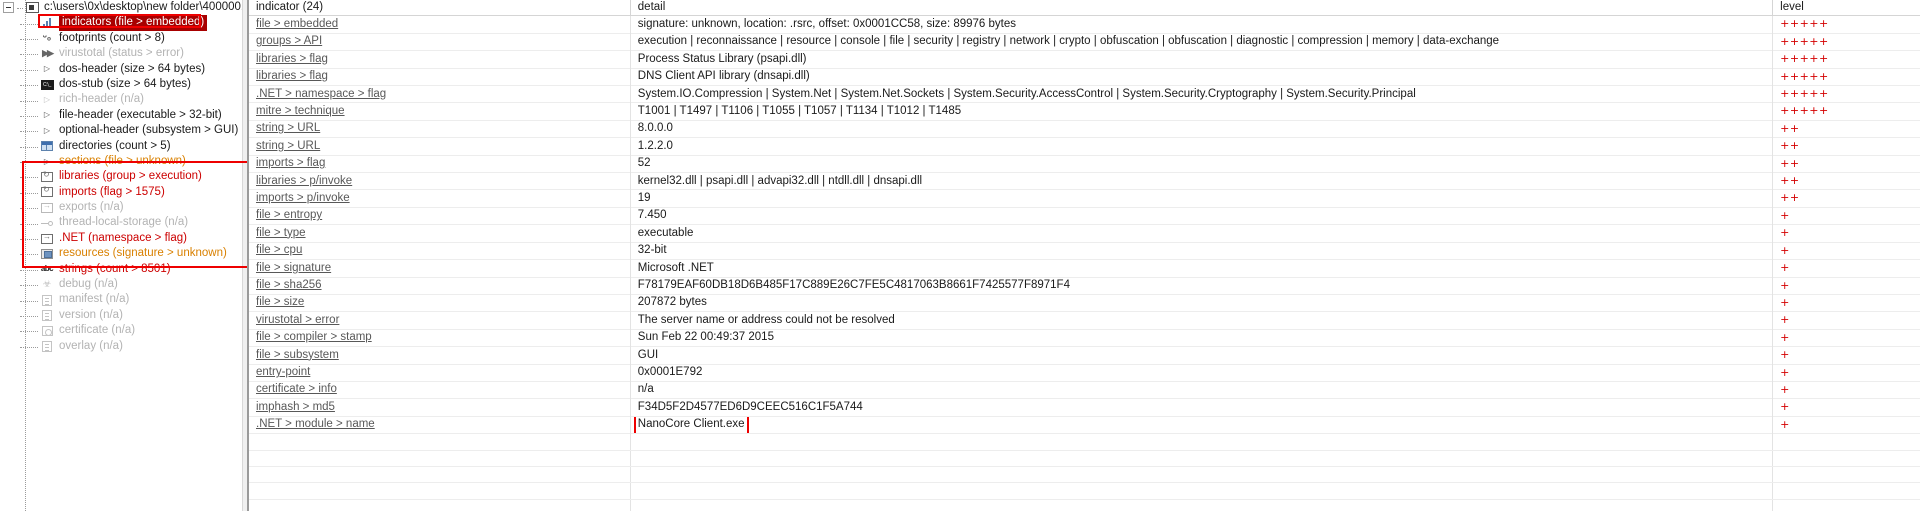 The image size is (1920, 511). Describe the element at coordinates (1084, 164) in the screenshot. I see `table-row: imports > flag 52 ++` at that location.